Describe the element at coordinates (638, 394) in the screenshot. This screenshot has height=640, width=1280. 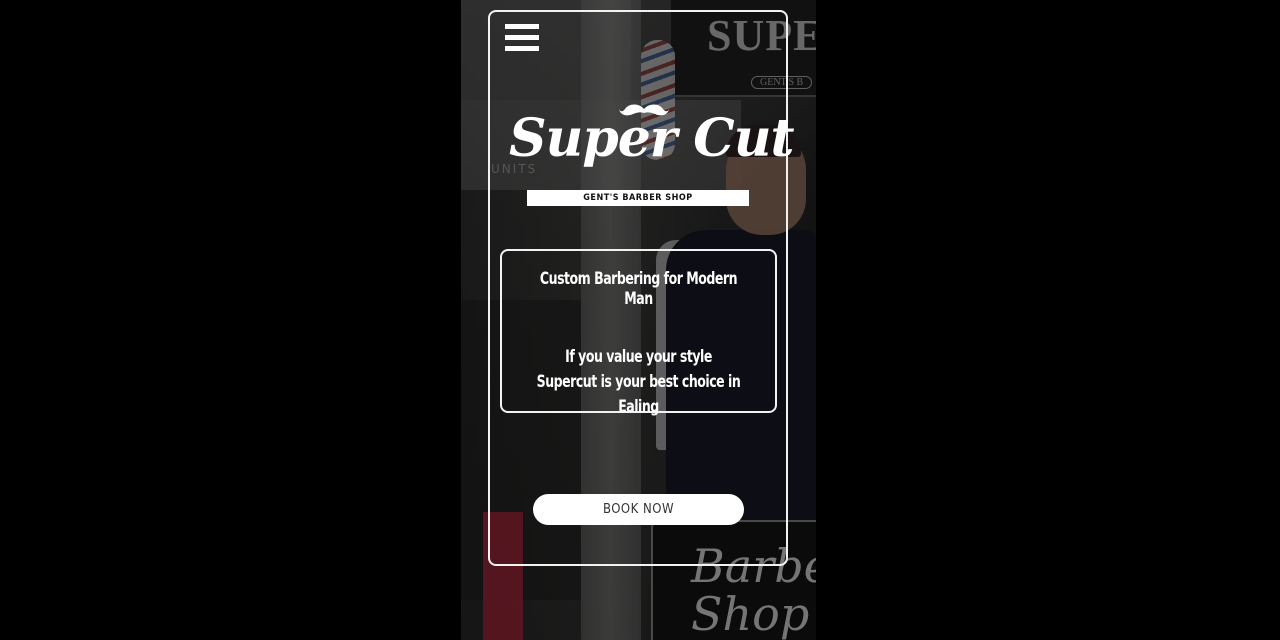
I see `hero-line-2: Supercut is your best choice in Ealing` at that location.